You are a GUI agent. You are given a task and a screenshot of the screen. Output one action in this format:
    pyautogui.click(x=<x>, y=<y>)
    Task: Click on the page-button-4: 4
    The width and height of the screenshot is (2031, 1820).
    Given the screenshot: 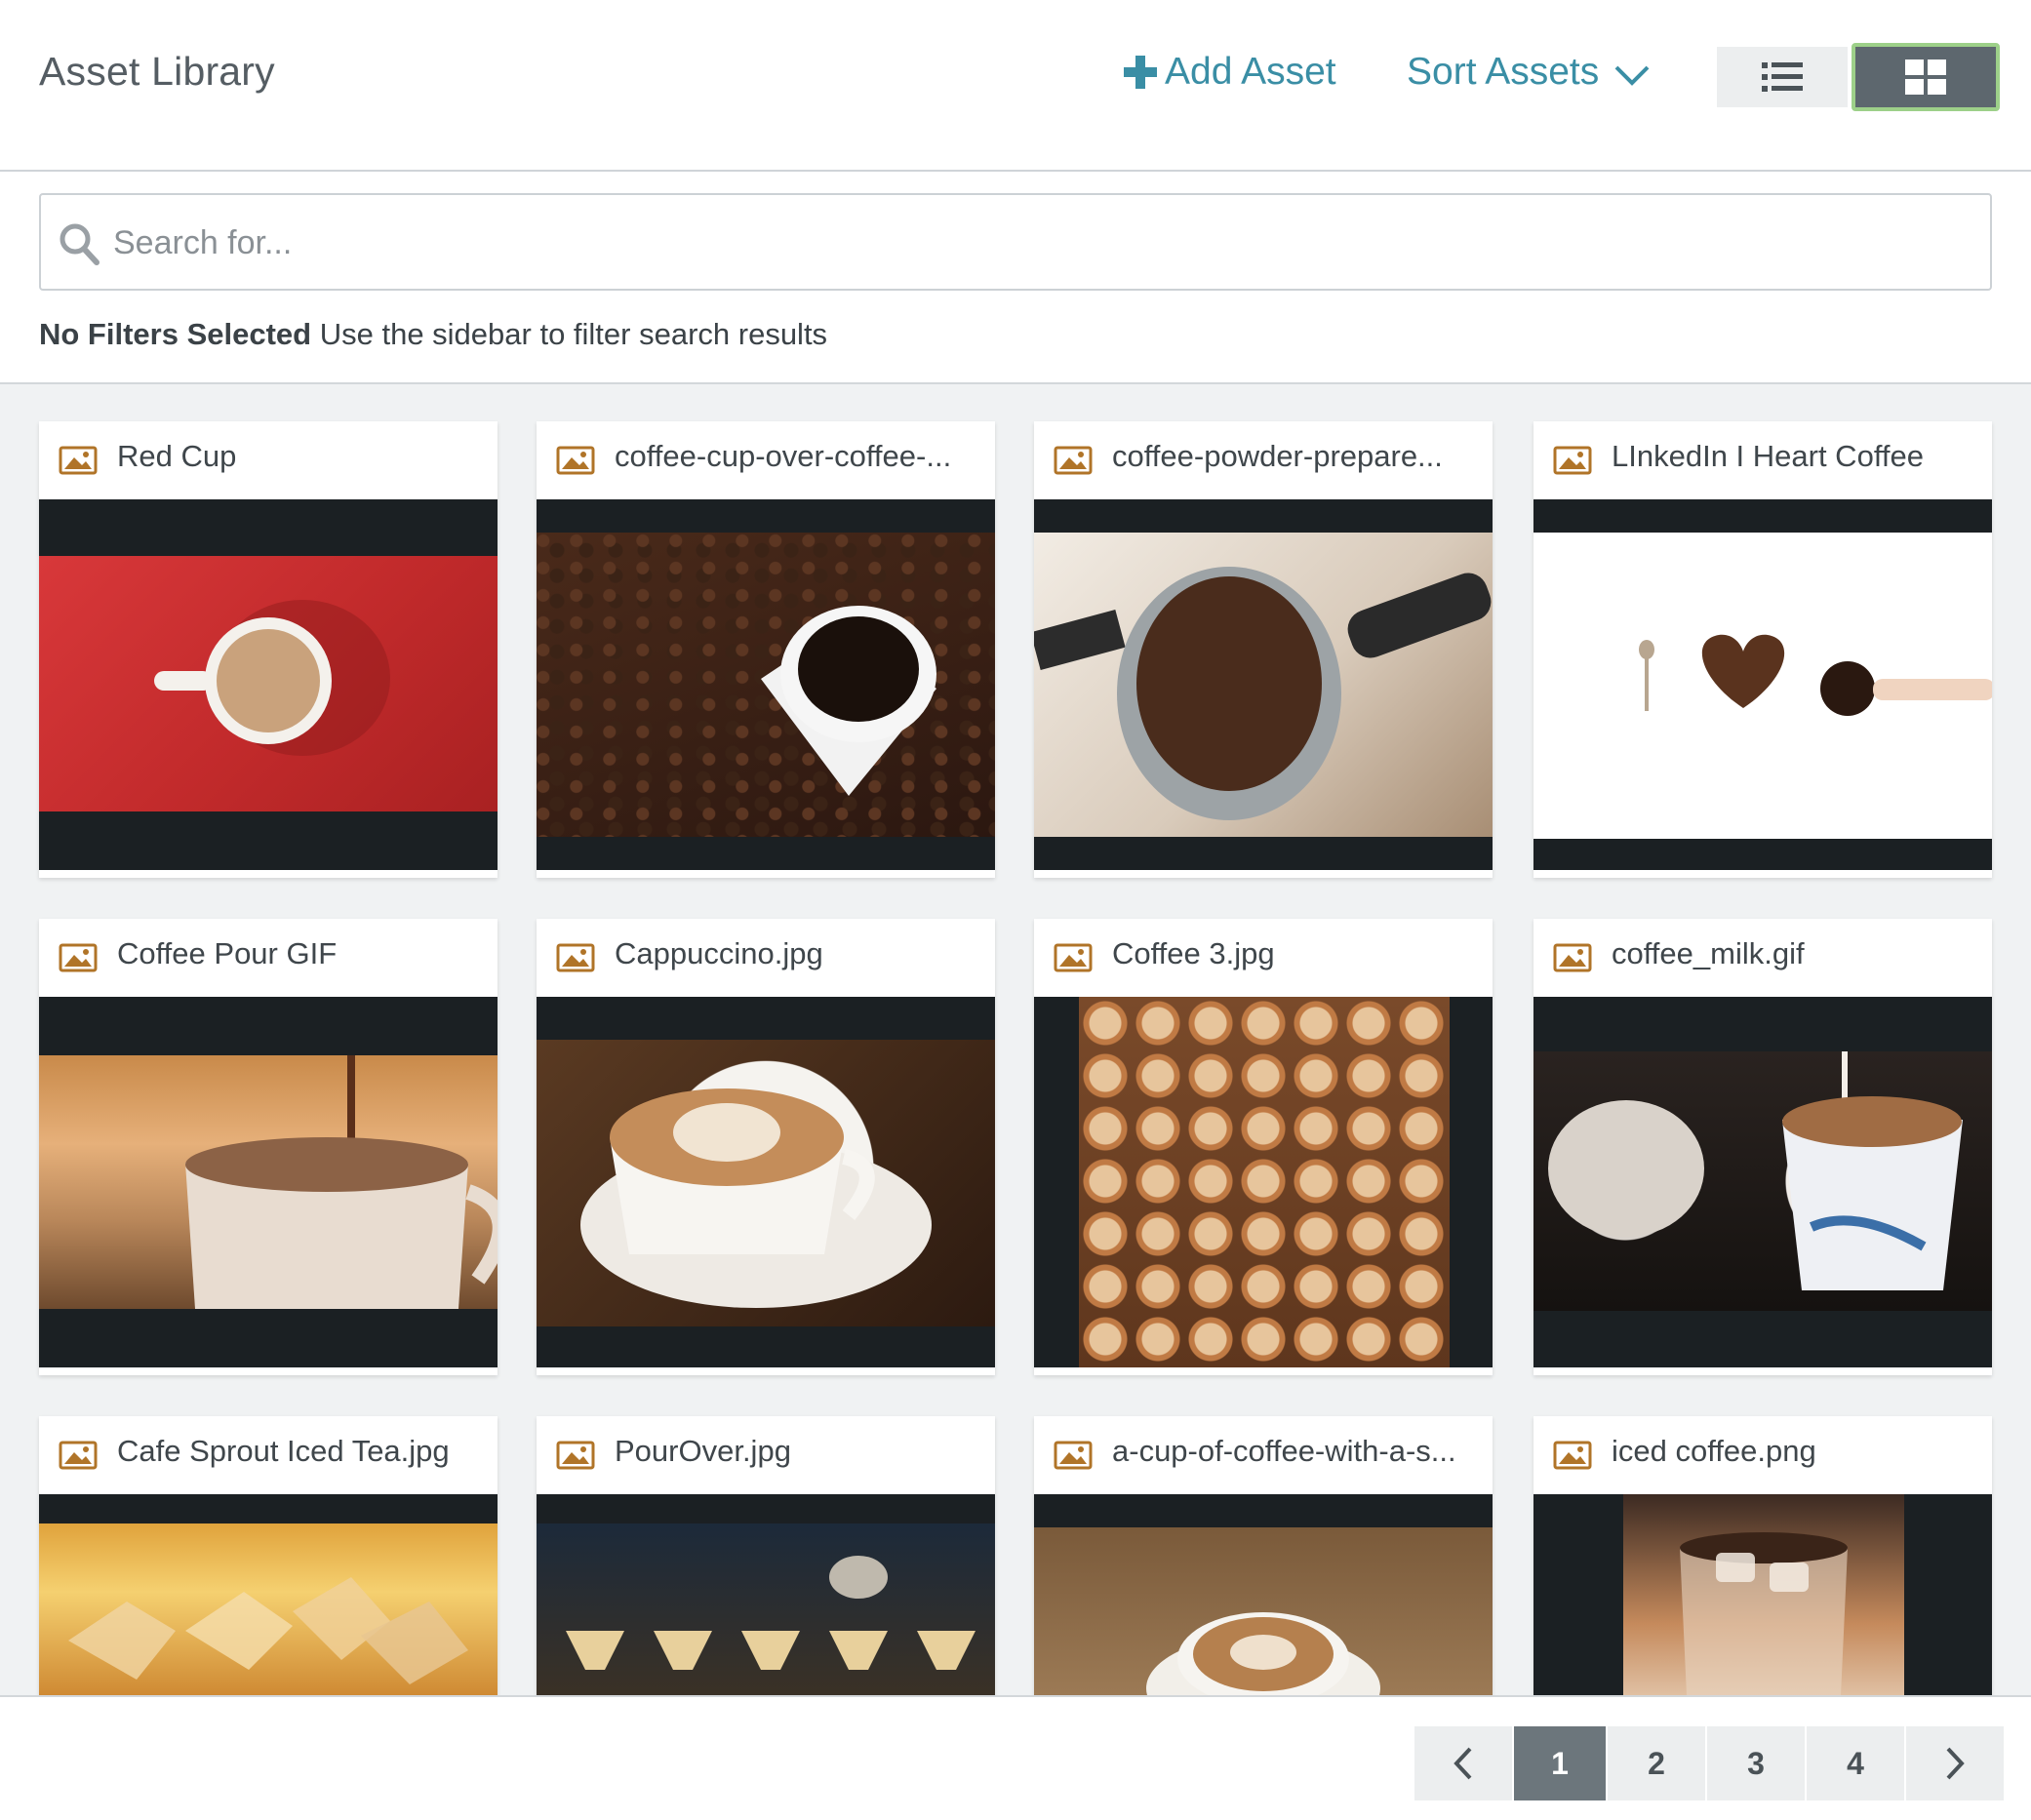 What is the action you would take?
    pyautogui.click(x=1855, y=1763)
    